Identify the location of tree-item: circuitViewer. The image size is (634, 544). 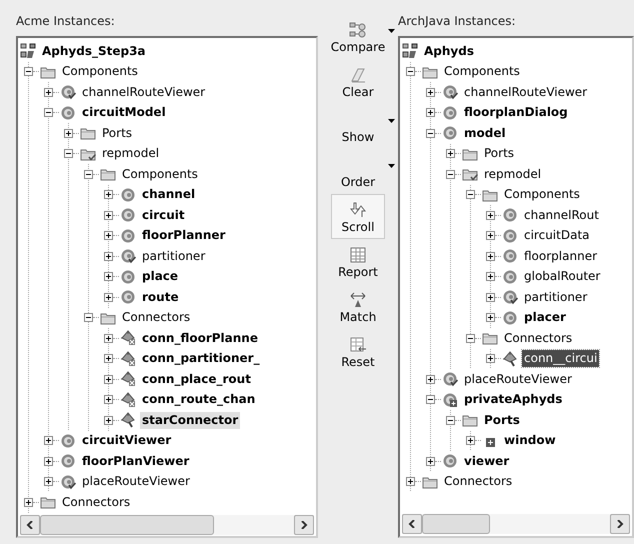
(127, 441).